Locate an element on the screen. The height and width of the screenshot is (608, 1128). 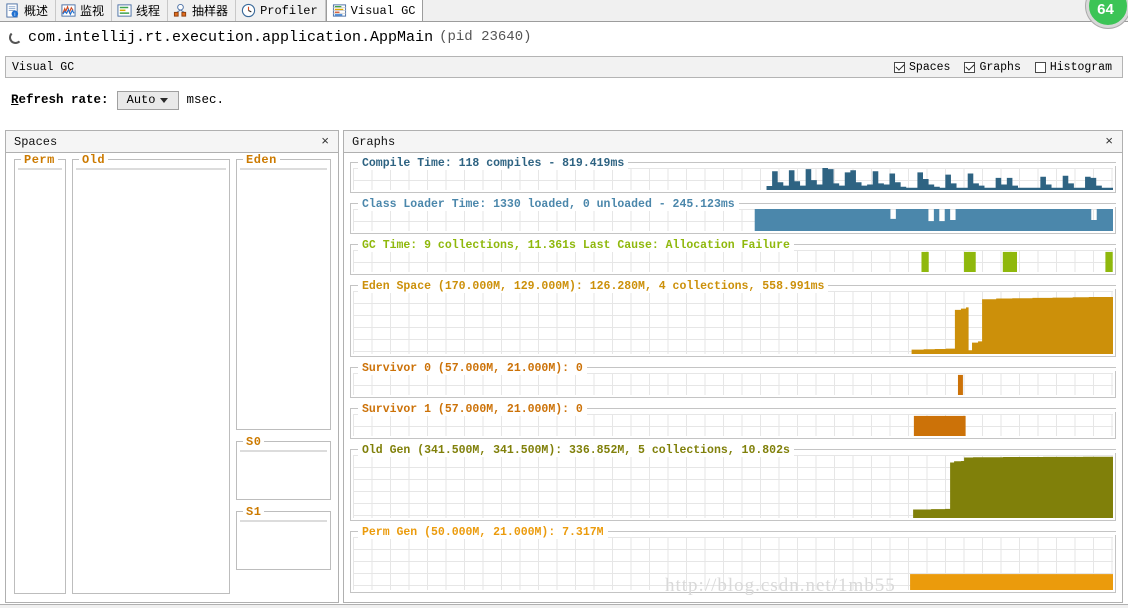
graph-row-survivor-0: Survivor 0 (57.000M, 21.000M): 0 is located at coordinates (733, 380).